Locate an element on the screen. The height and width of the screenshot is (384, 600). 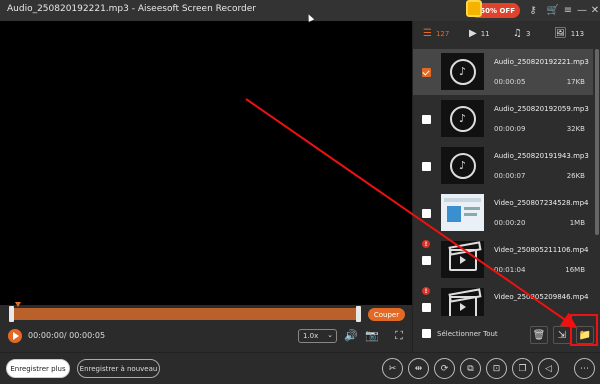
video-icon: ▶ is located at coordinates (473, 33).